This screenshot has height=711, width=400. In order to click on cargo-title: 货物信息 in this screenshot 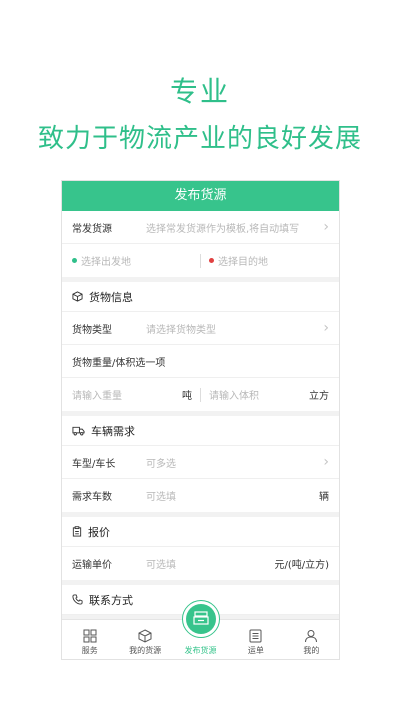, I will do `click(111, 297)`.